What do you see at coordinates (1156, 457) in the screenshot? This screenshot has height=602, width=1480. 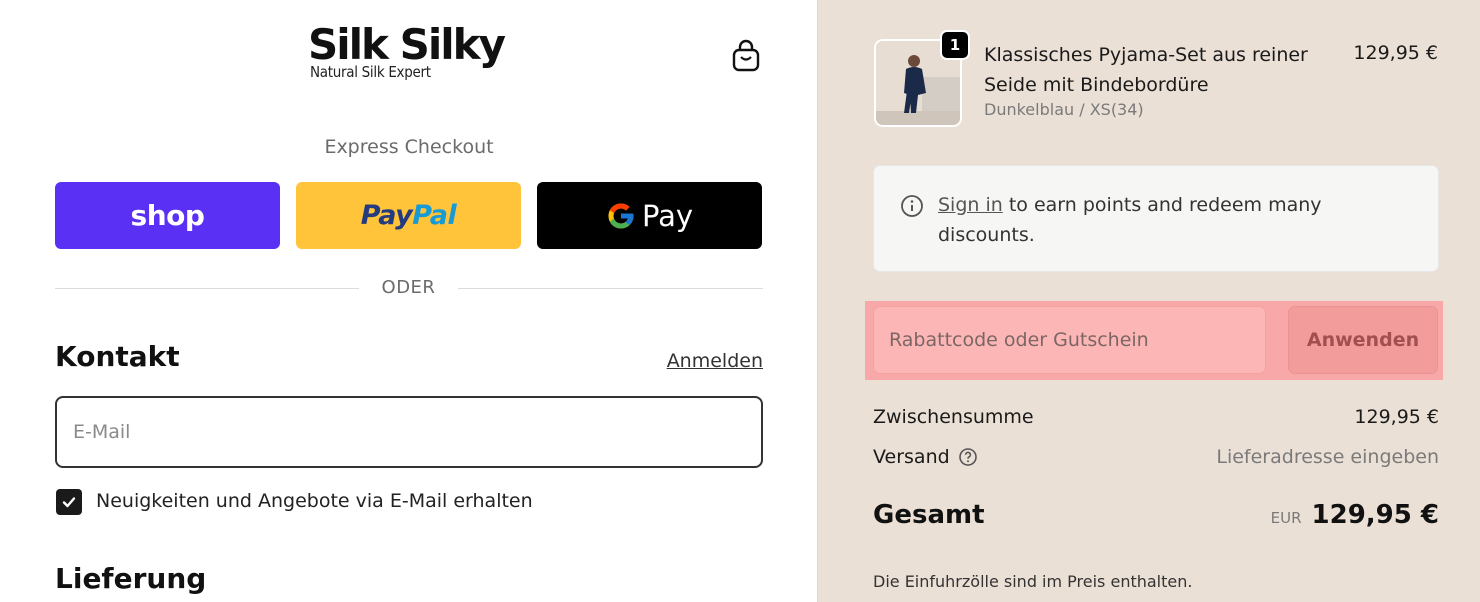 I see `shipping-row: Versand Lieferadresse eingeben` at bounding box center [1156, 457].